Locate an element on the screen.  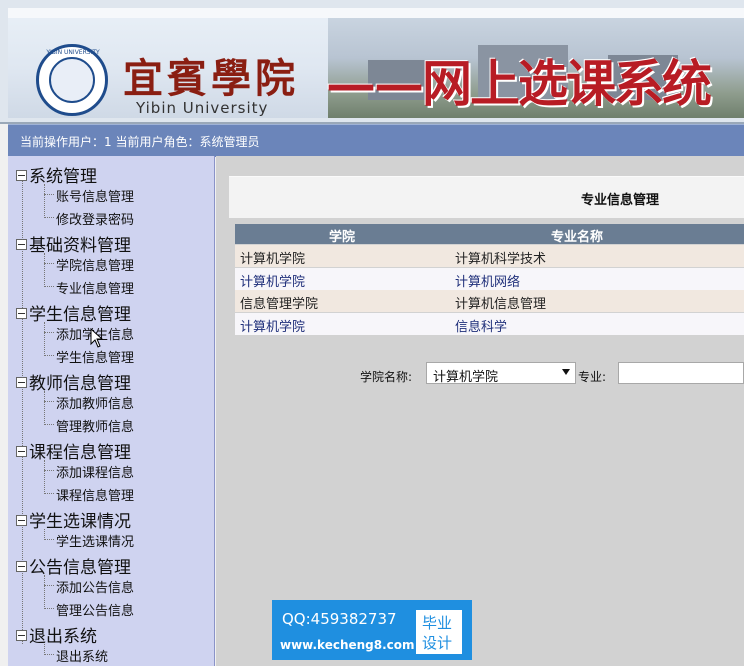
menu-group-student: 学生信息管理 is located at coordinates (73, 312).